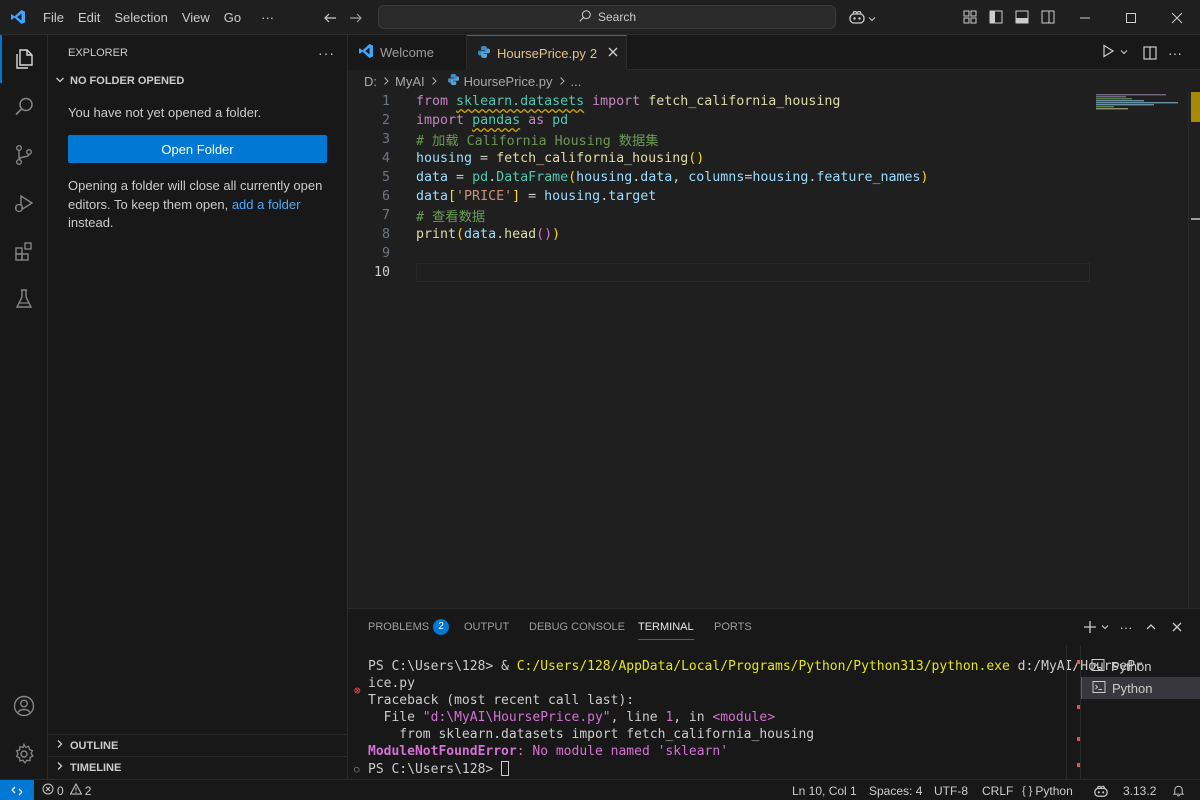 The width and height of the screenshot is (1200, 800). I want to click on tab-label: Welcome, so click(407, 52).